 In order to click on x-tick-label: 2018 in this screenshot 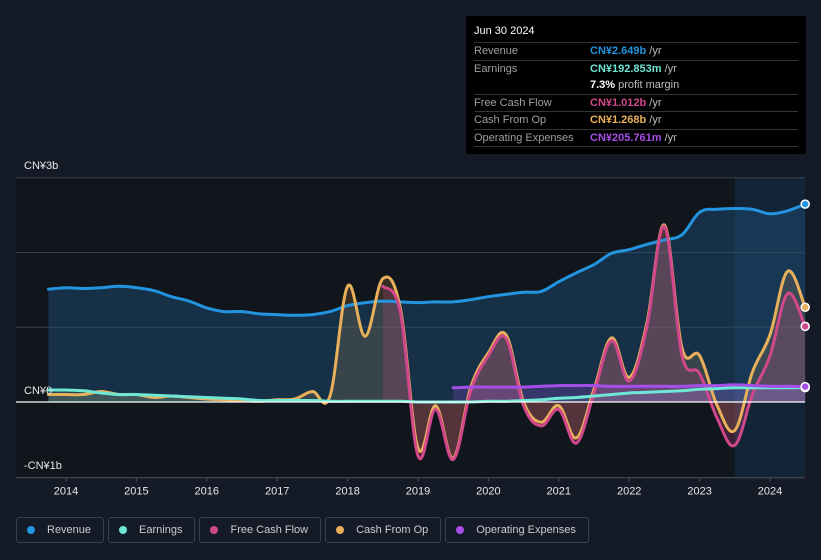, I will do `click(347, 492)`.